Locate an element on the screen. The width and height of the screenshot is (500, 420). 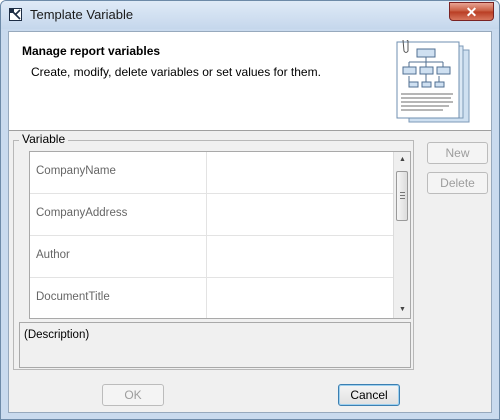
title-bar: Template Variable ✕ is located at coordinates (250, 15).